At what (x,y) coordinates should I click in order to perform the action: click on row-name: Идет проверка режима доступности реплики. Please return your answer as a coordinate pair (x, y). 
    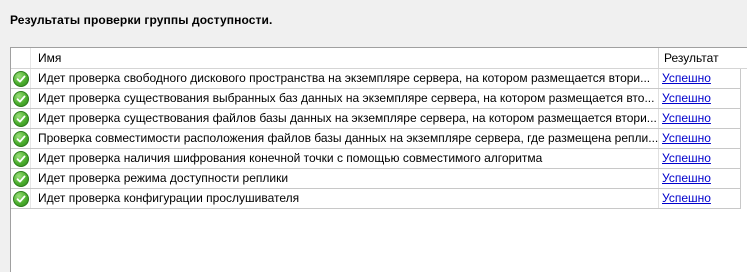
    Looking at the image, I should click on (345, 178).